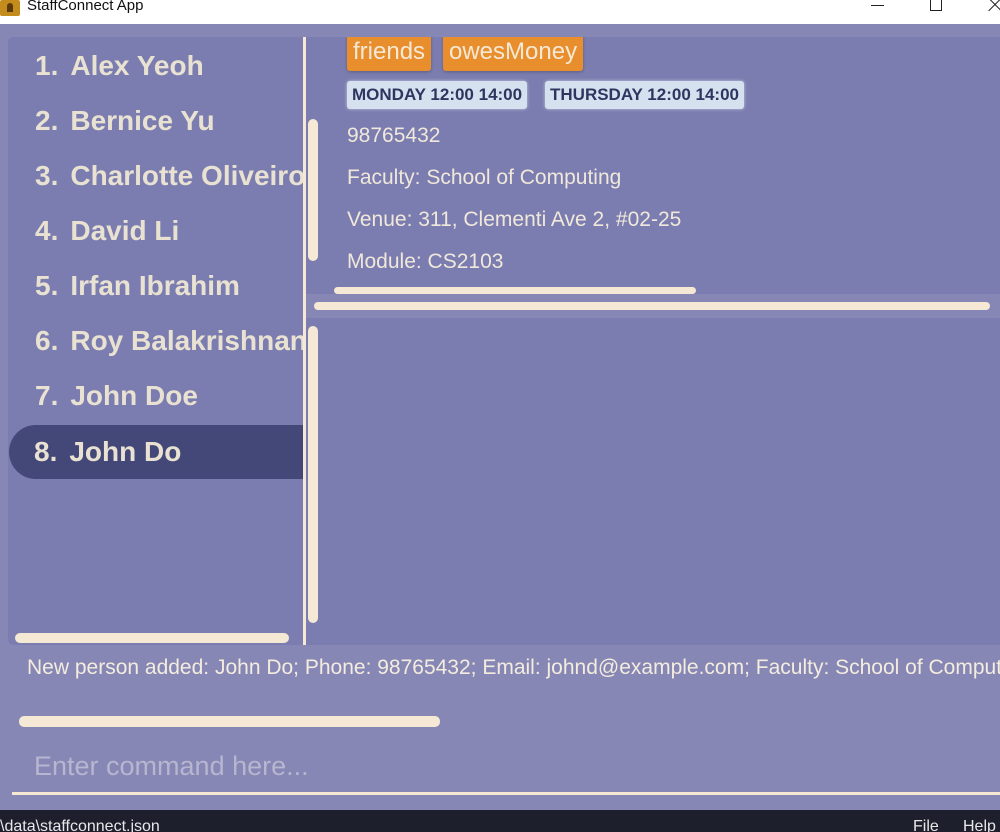 The height and width of the screenshot is (832, 1000). I want to click on list-item-index: 4., so click(47, 230).